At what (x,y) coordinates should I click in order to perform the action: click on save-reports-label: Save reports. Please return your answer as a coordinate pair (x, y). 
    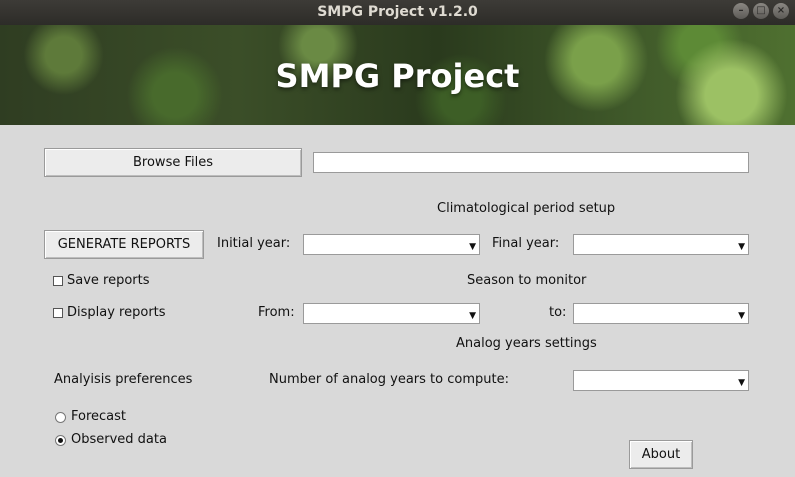
    Looking at the image, I should click on (108, 280).